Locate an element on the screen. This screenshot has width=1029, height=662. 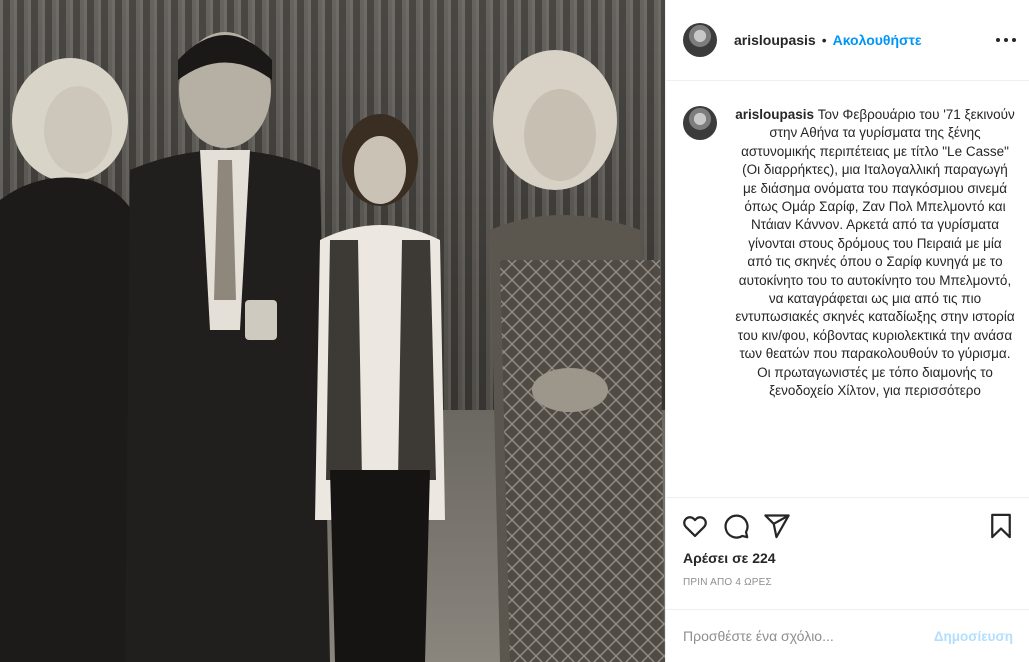
bookmark-icon is located at coordinates (1001, 526).